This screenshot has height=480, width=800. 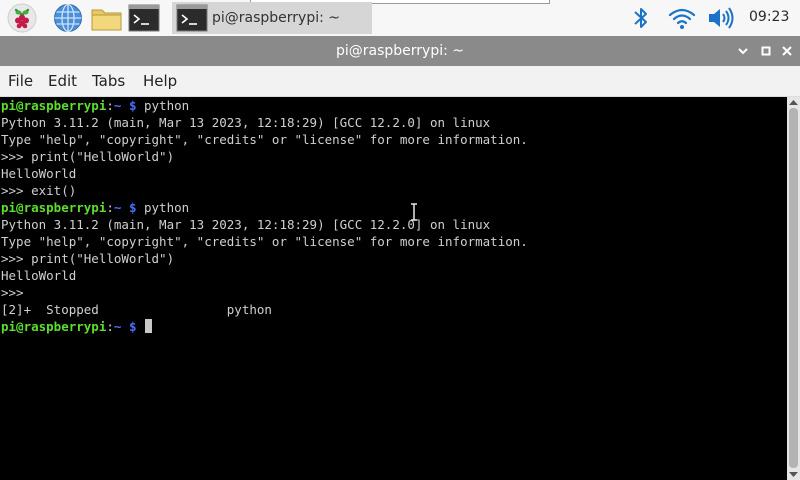 I want to click on terminal-scrollbar, so click(x=793, y=288).